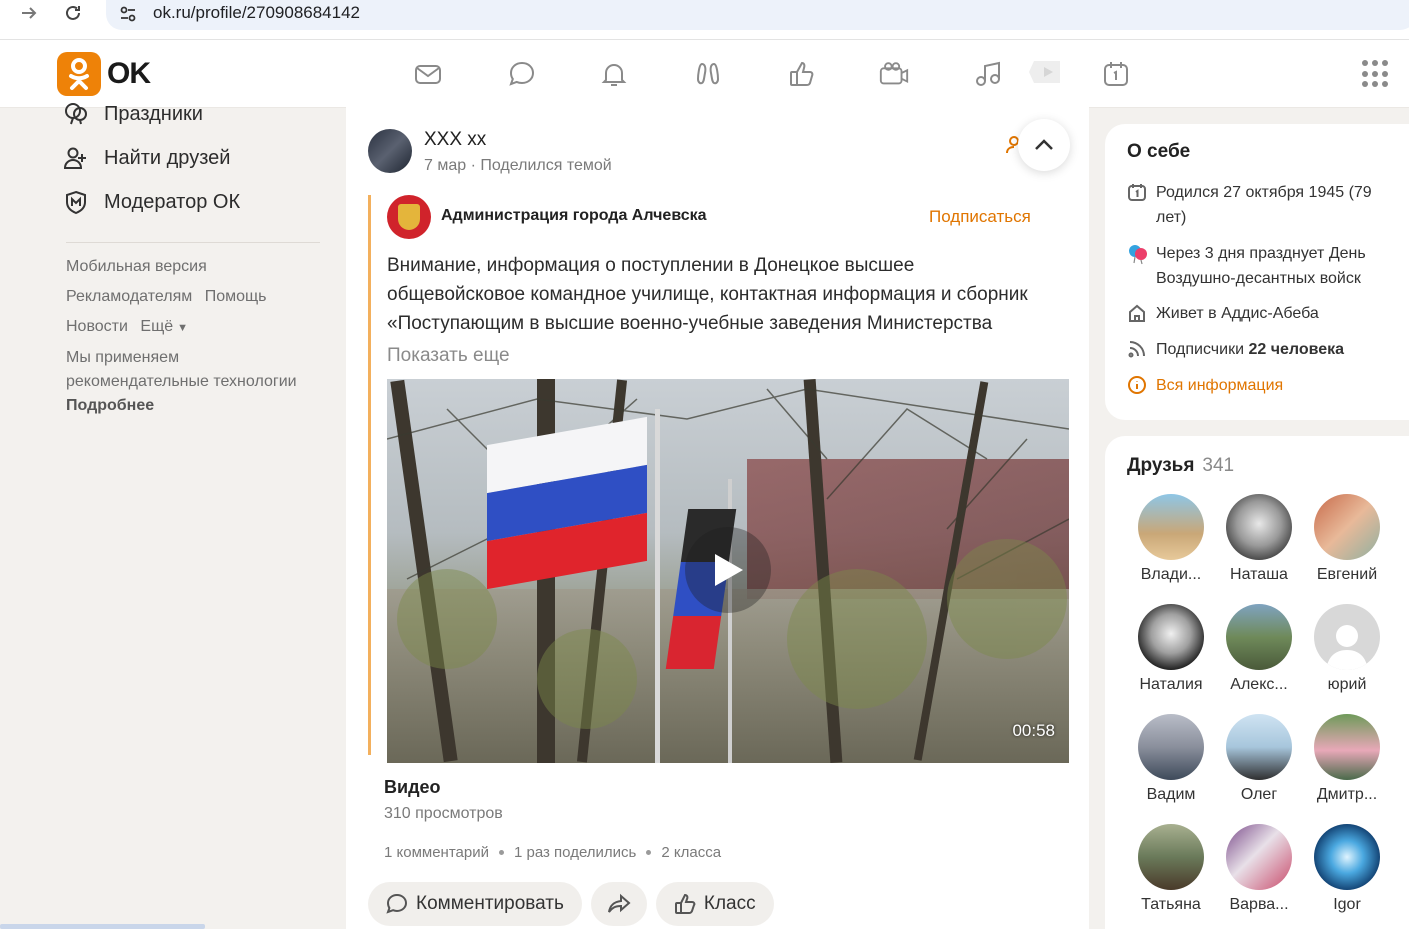  I want to click on friend-item: Татьяна, so click(1171, 869).